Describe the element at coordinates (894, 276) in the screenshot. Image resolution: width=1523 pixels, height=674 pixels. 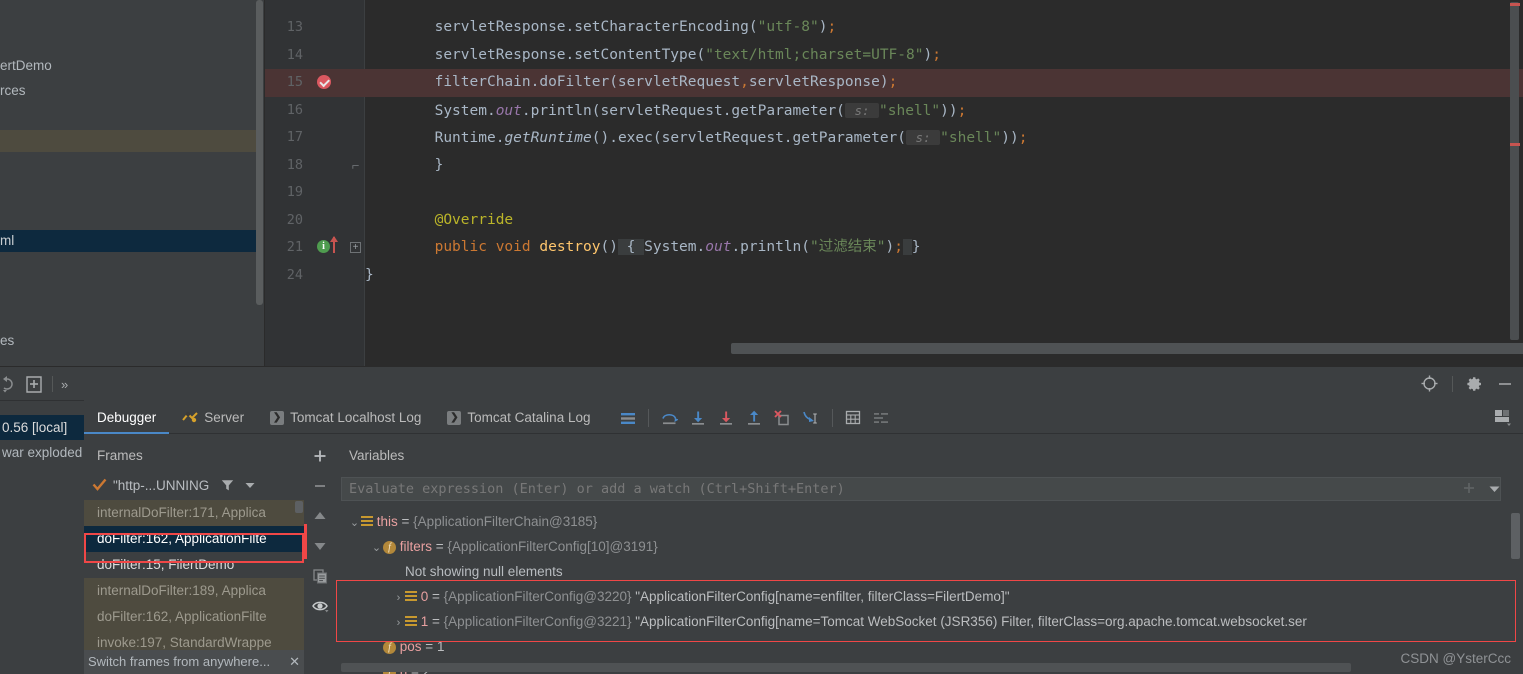
I see `code-line: 24}` at that location.